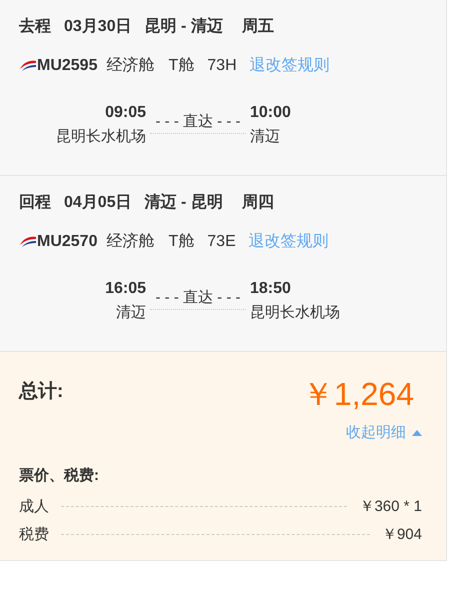 Image resolution: width=451 pixels, height=590 pixels. What do you see at coordinates (125, 289) in the screenshot?
I see `departure-time: 16:05` at bounding box center [125, 289].